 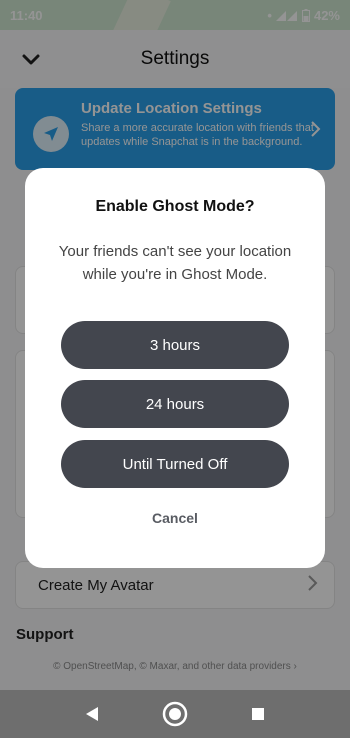 I want to click on cancel-button: Cancel, so click(x=175, y=518).